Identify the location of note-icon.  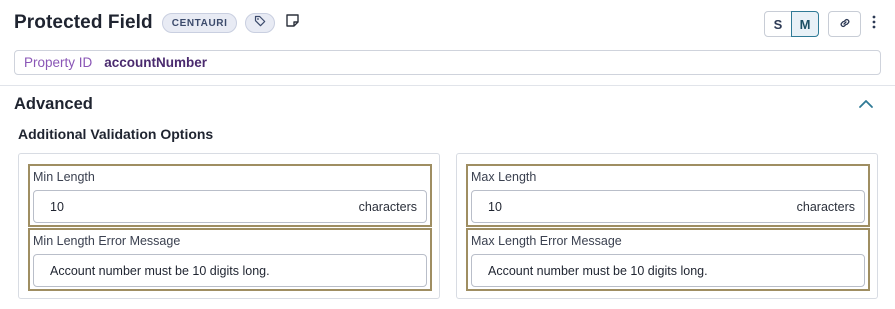
(292, 23).